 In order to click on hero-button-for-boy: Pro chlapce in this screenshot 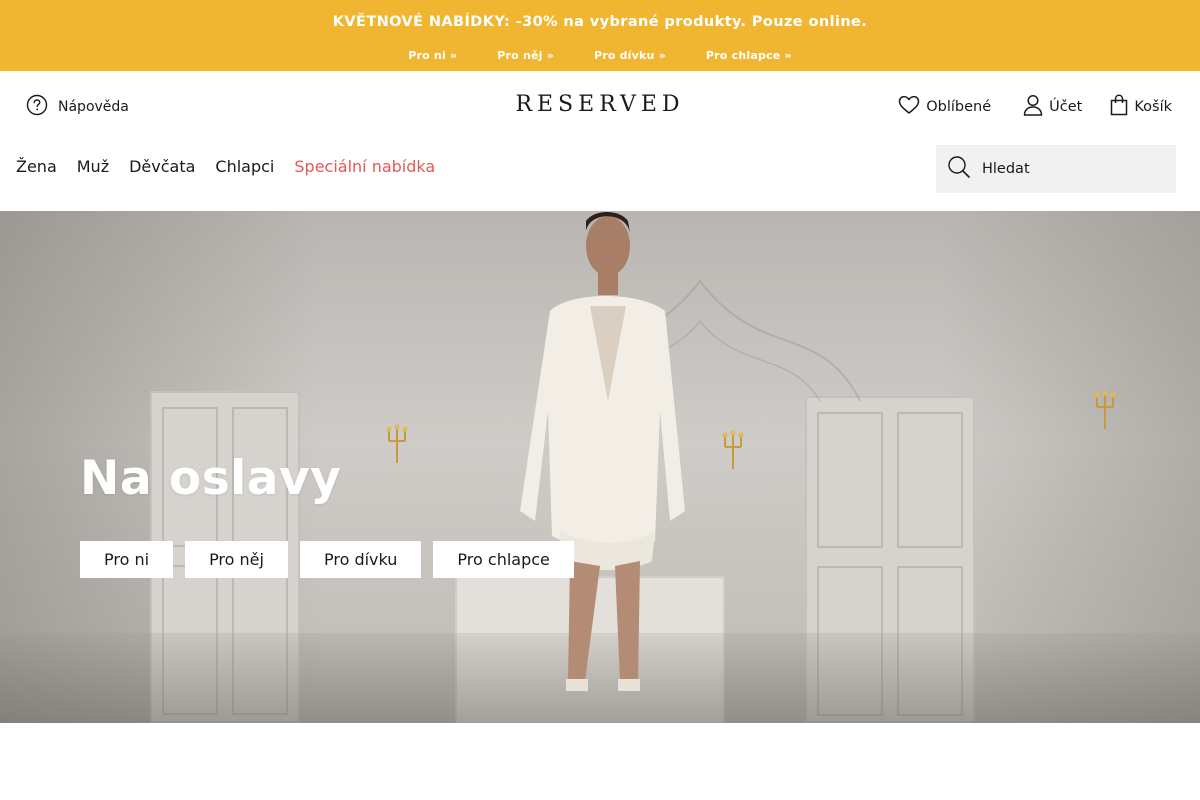, I will do `click(503, 559)`.